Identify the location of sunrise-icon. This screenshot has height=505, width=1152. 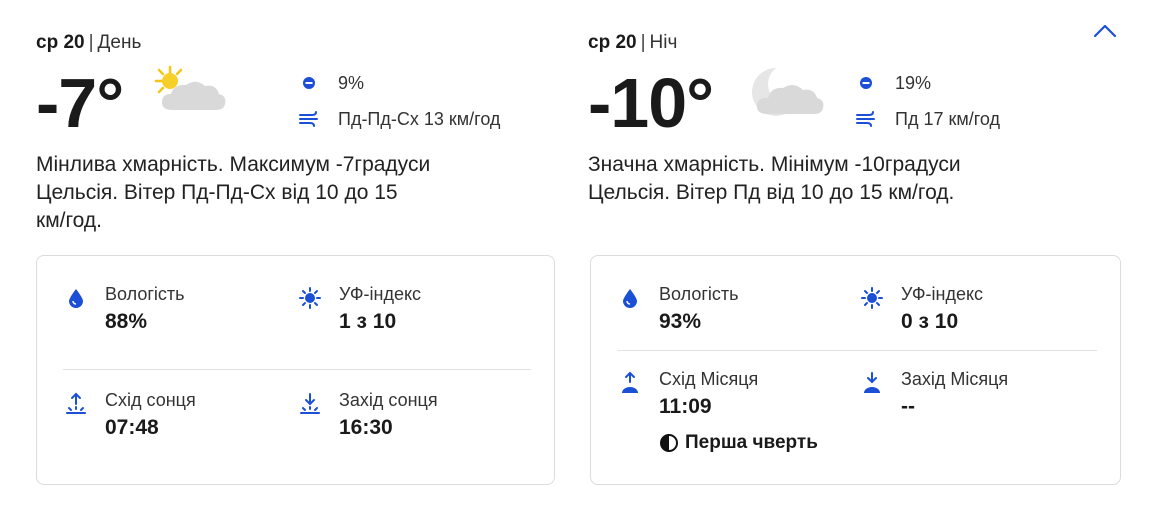
(76, 404).